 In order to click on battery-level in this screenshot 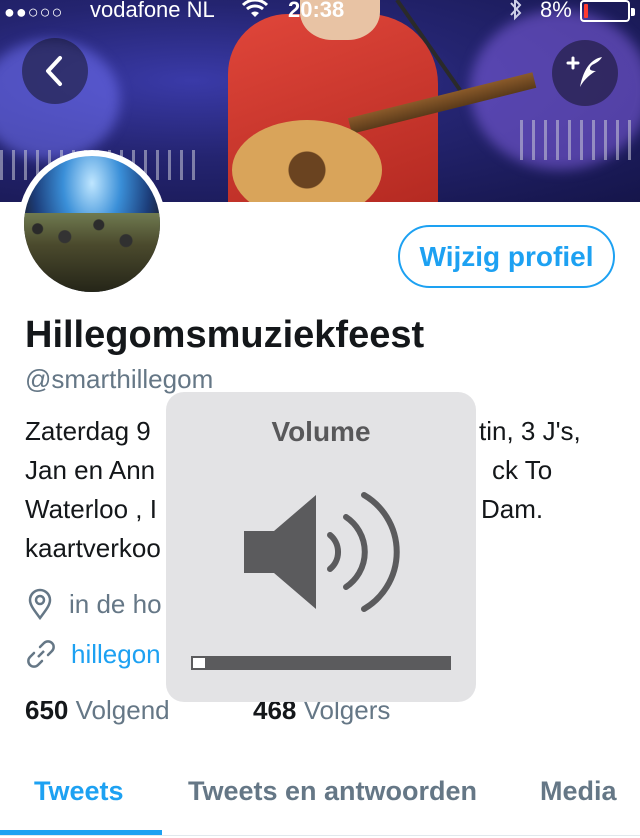, I will do `click(586, 11)`.